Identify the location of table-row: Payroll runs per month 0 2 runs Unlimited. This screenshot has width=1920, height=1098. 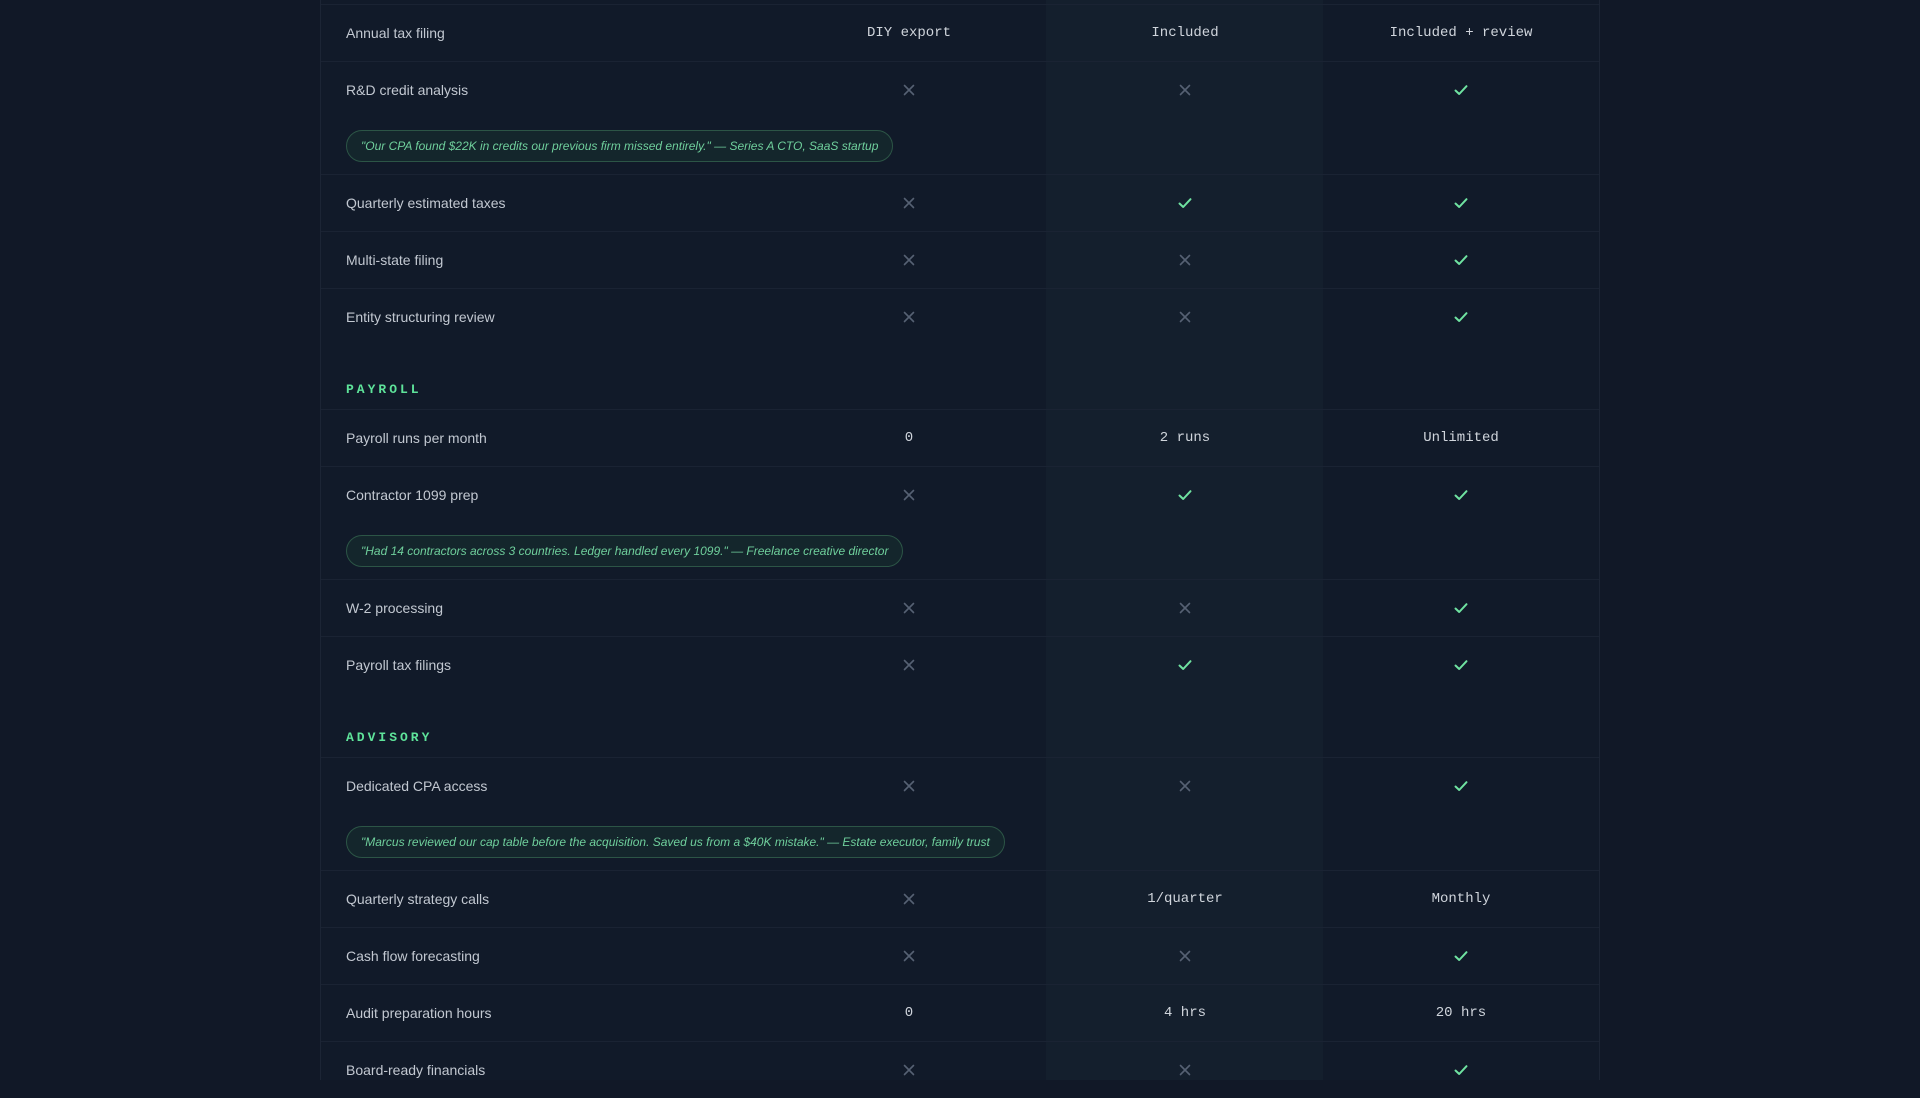
(960, 437).